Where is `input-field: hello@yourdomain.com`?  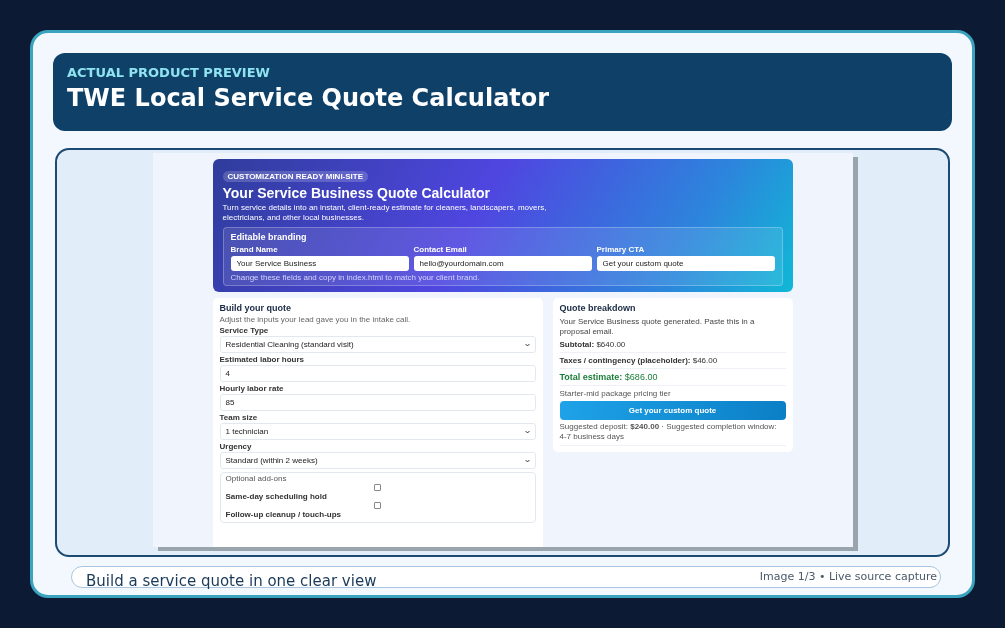 input-field: hello@yourdomain.com is located at coordinates (502, 263).